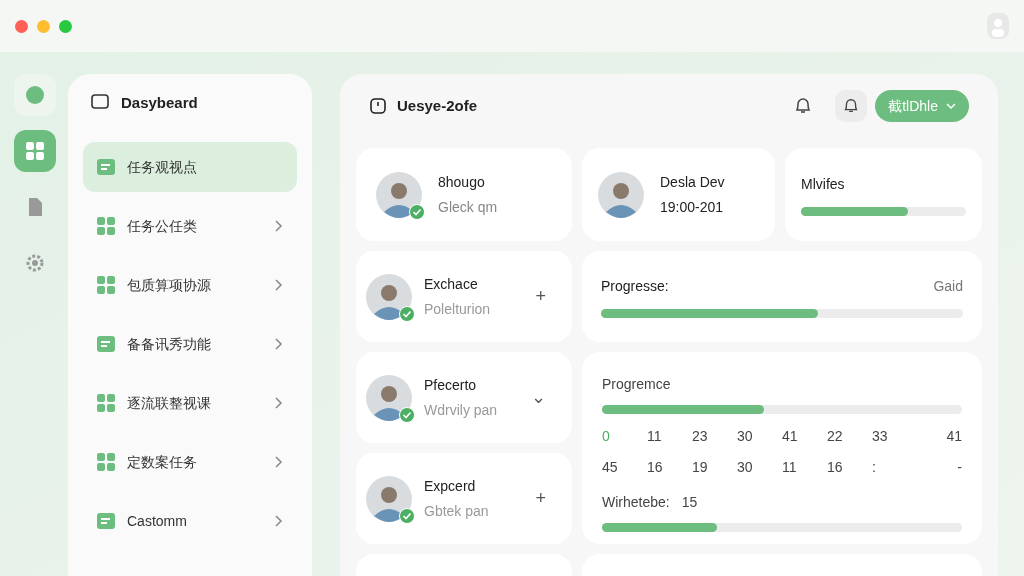  What do you see at coordinates (438, 105) in the screenshot?
I see `header-title: Uesye-2ofe` at bounding box center [438, 105].